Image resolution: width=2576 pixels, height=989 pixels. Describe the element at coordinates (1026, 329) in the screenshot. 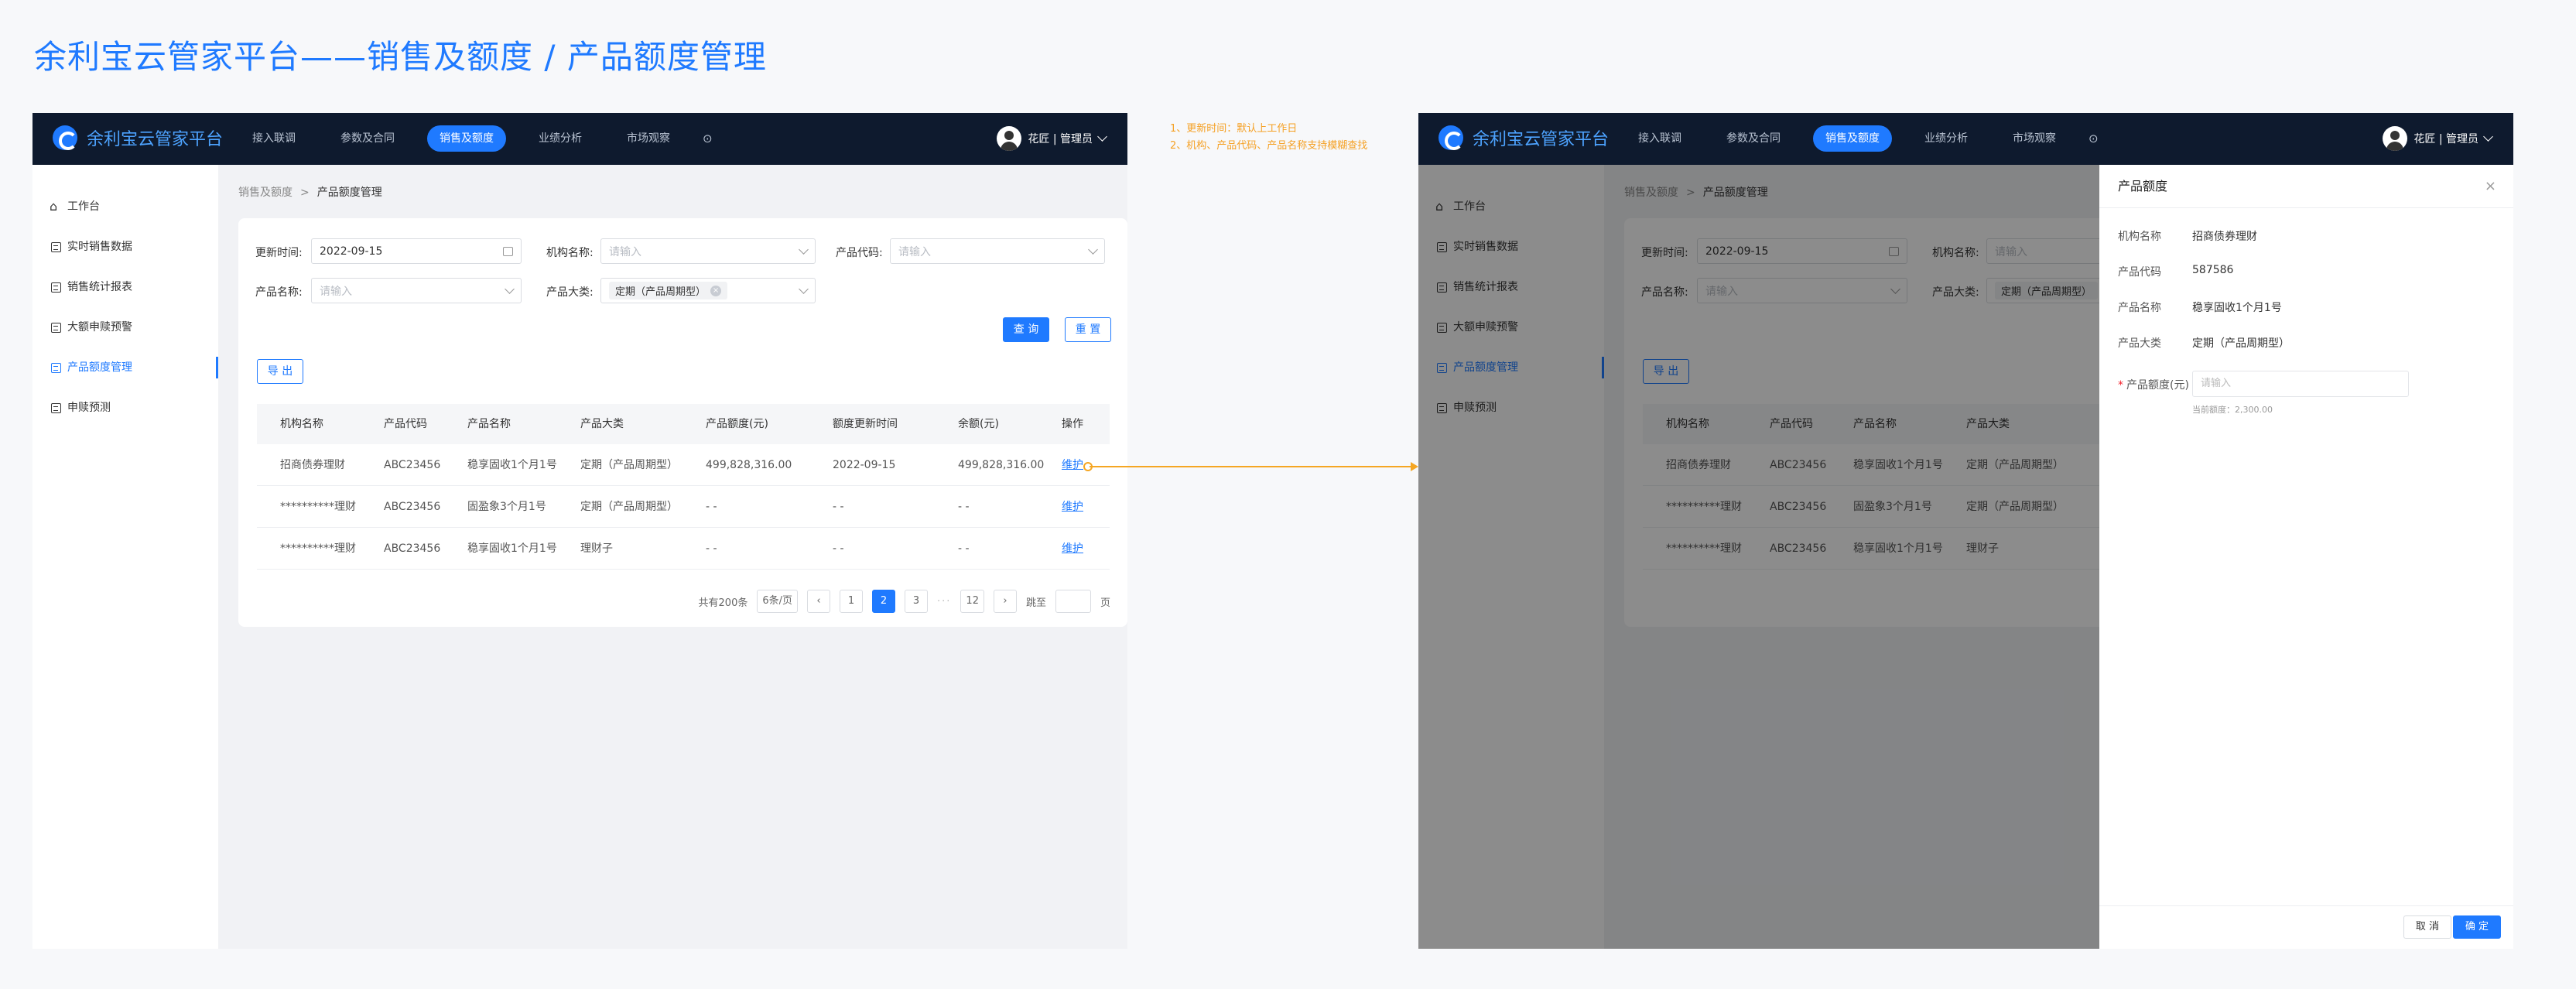

I see `query-button: 查 询` at that location.